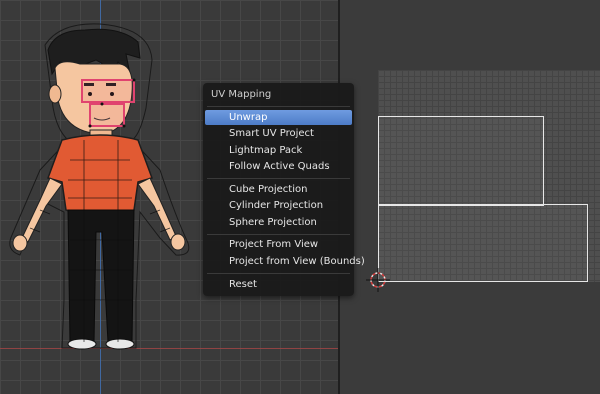  I want to click on menu-item-unwrap: Unwrap, so click(278, 117).